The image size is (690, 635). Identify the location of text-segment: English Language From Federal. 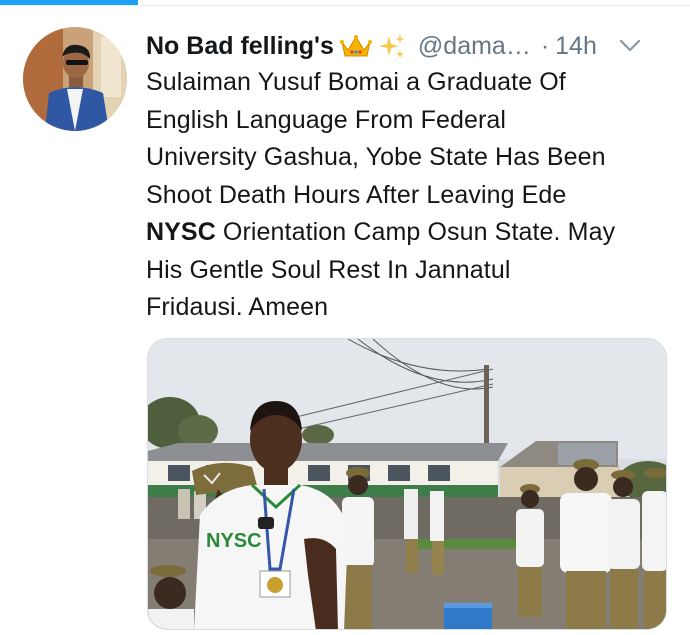
(326, 119).